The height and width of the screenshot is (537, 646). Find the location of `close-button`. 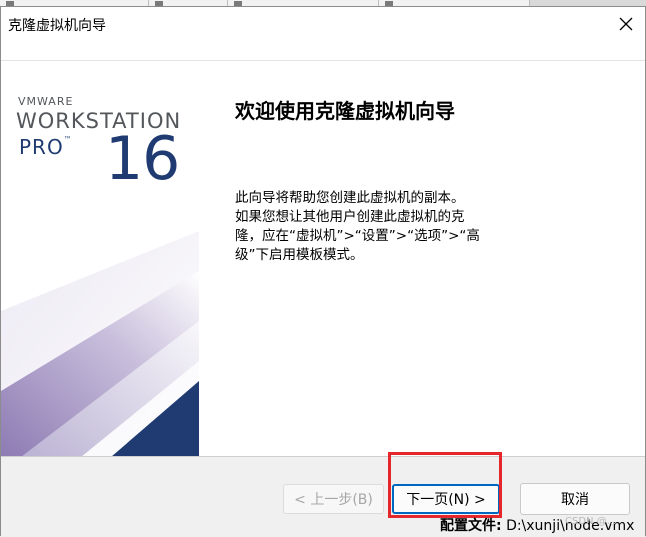

close-button is located at coordinates (626, 24).